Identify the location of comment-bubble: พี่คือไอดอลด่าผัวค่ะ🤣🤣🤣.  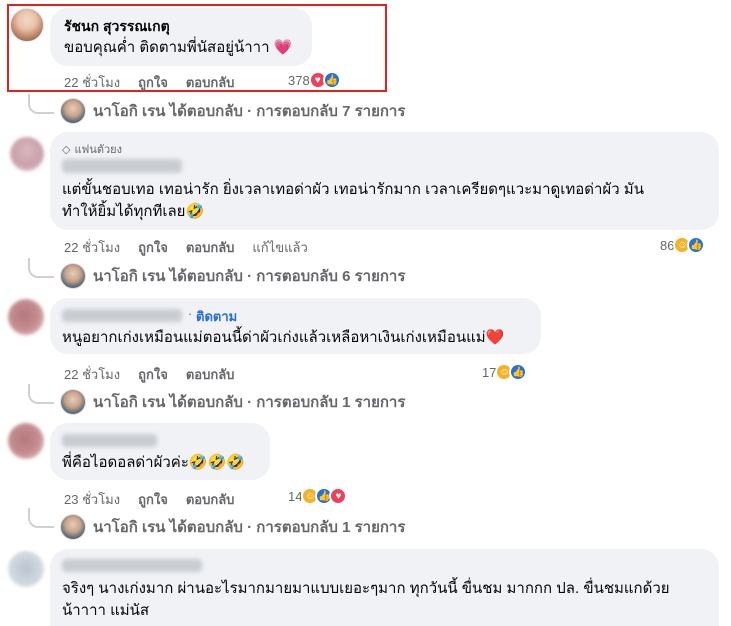
(160, 451).